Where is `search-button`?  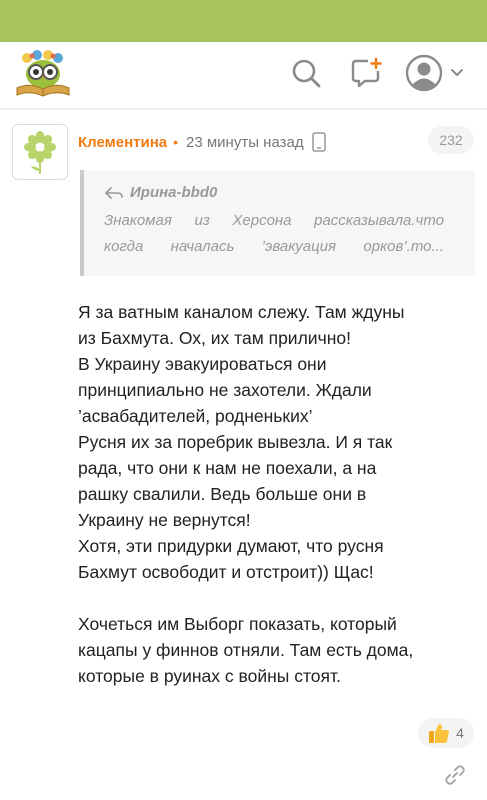
search-button is located at coordinates (306, 73).